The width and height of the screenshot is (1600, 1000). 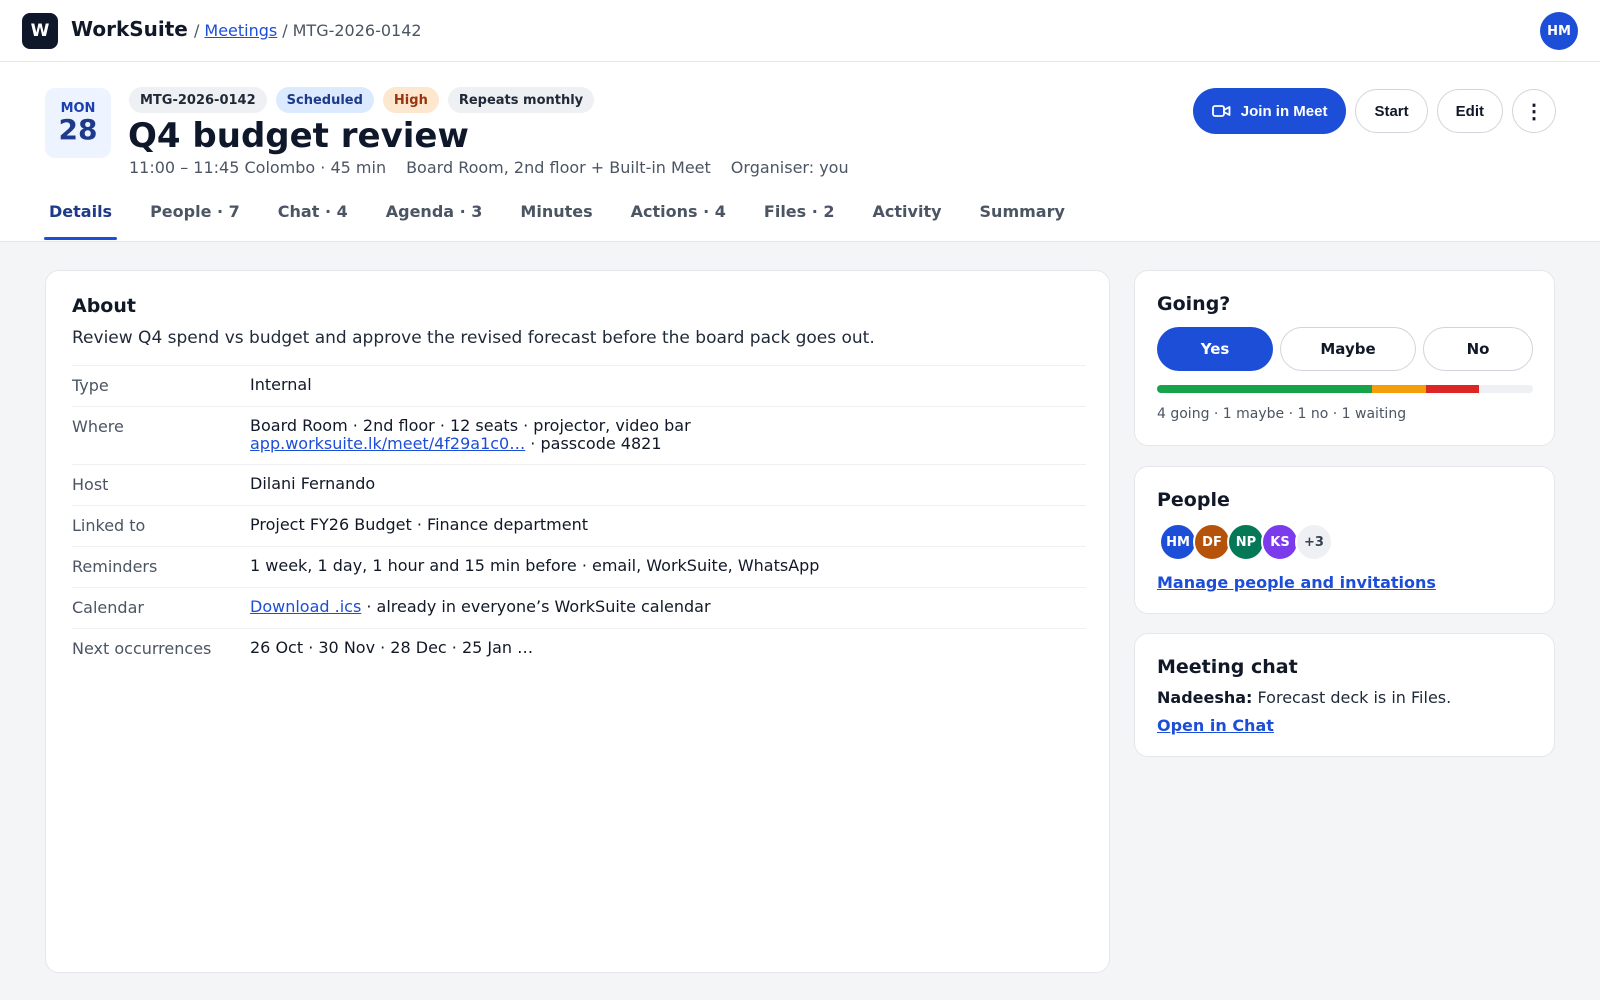 What do you see at coordinates (1398, 389) in the screenshot?
I see `rsvp-bar-maybe` at bounding box center [1398, 389].